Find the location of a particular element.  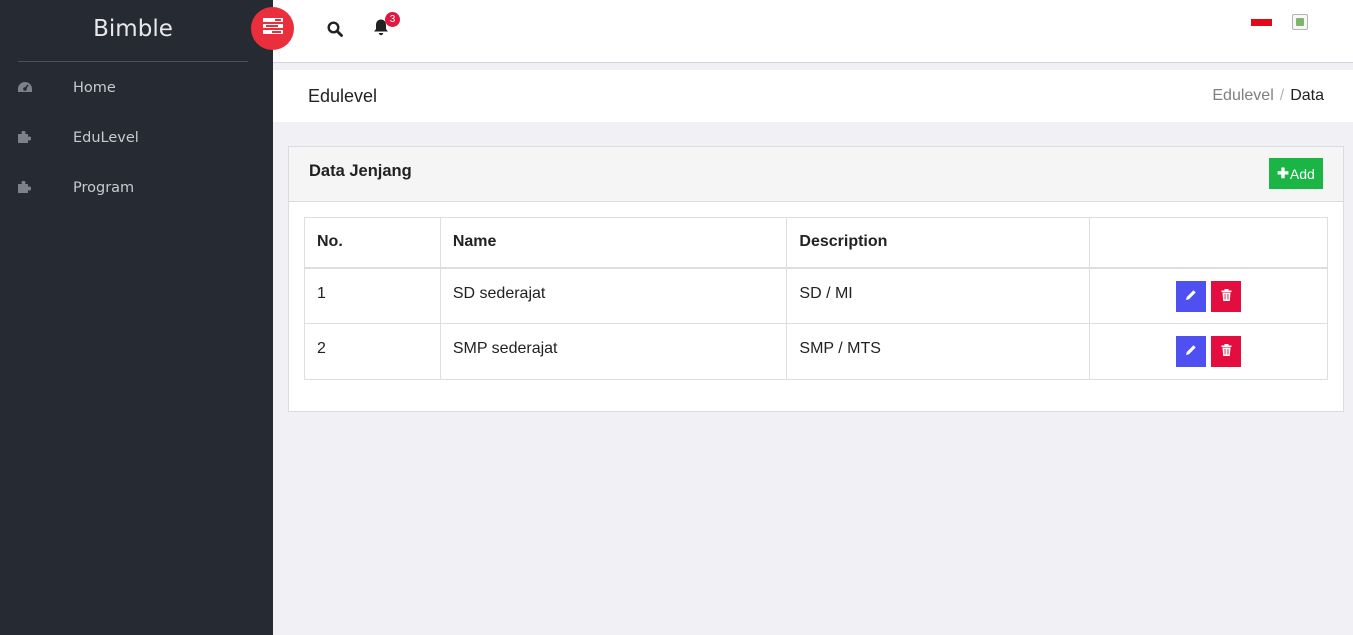

add-button-label: Add is located at coordinates (1302, 173).